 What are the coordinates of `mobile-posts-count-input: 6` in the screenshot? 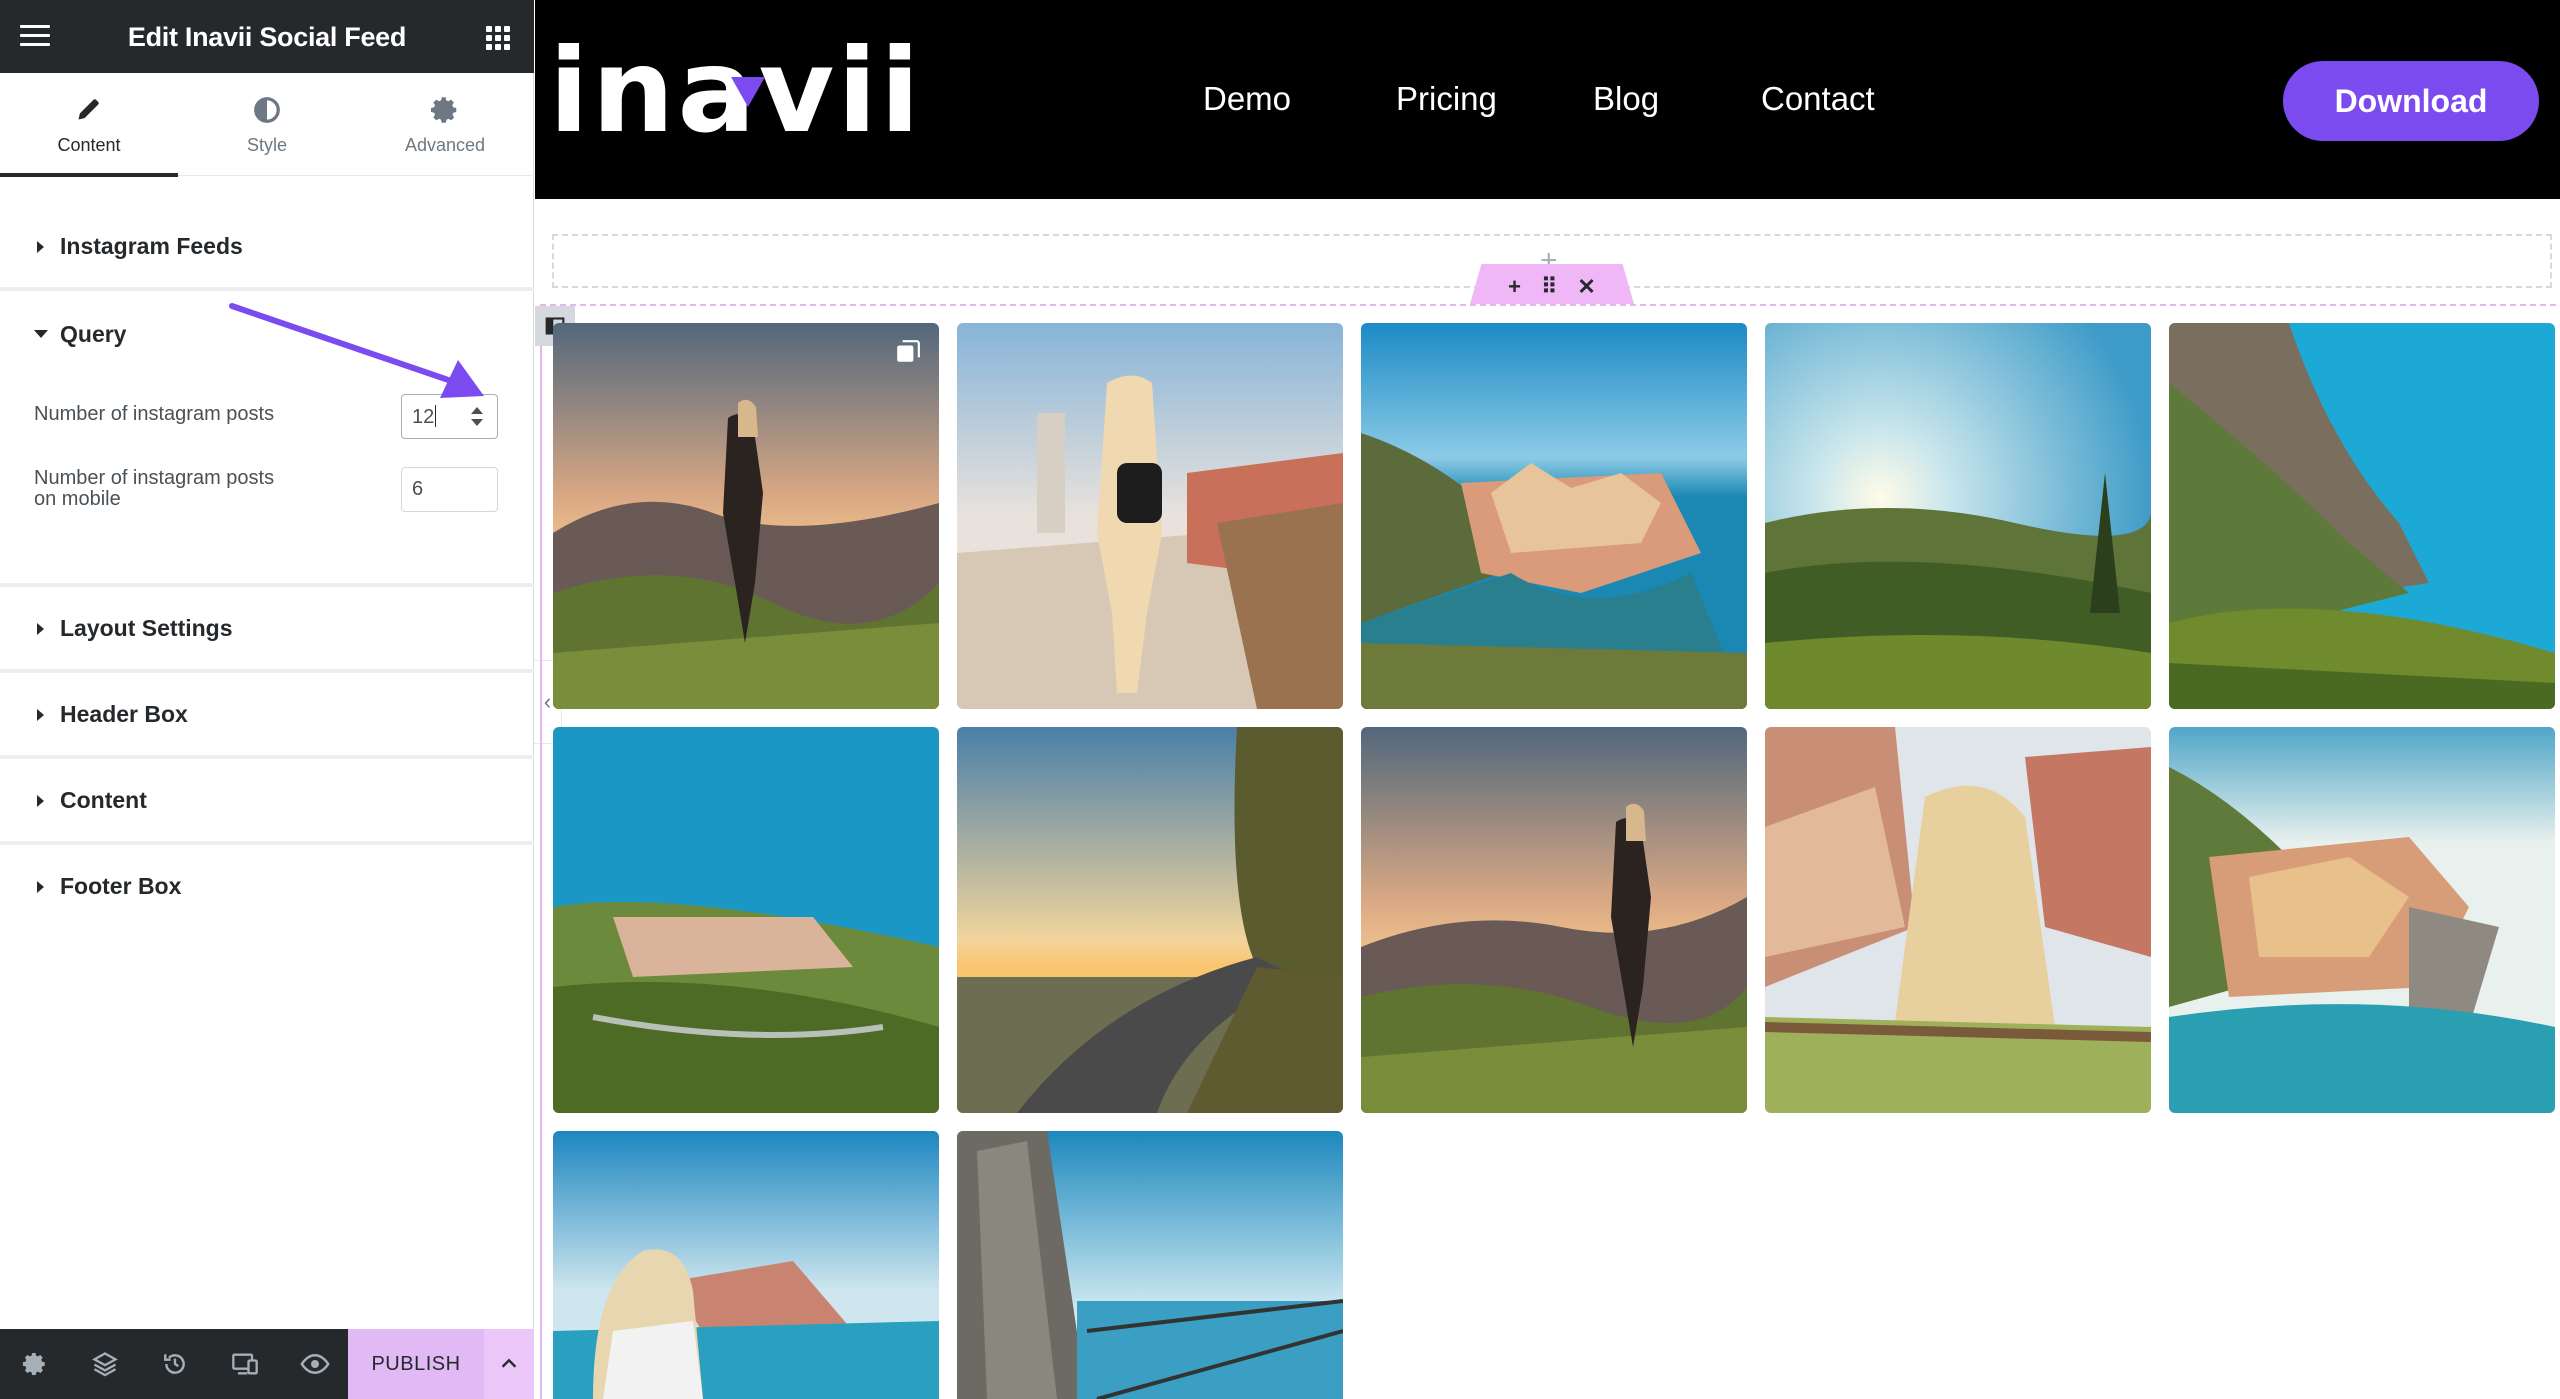 It's located at (449, 489).